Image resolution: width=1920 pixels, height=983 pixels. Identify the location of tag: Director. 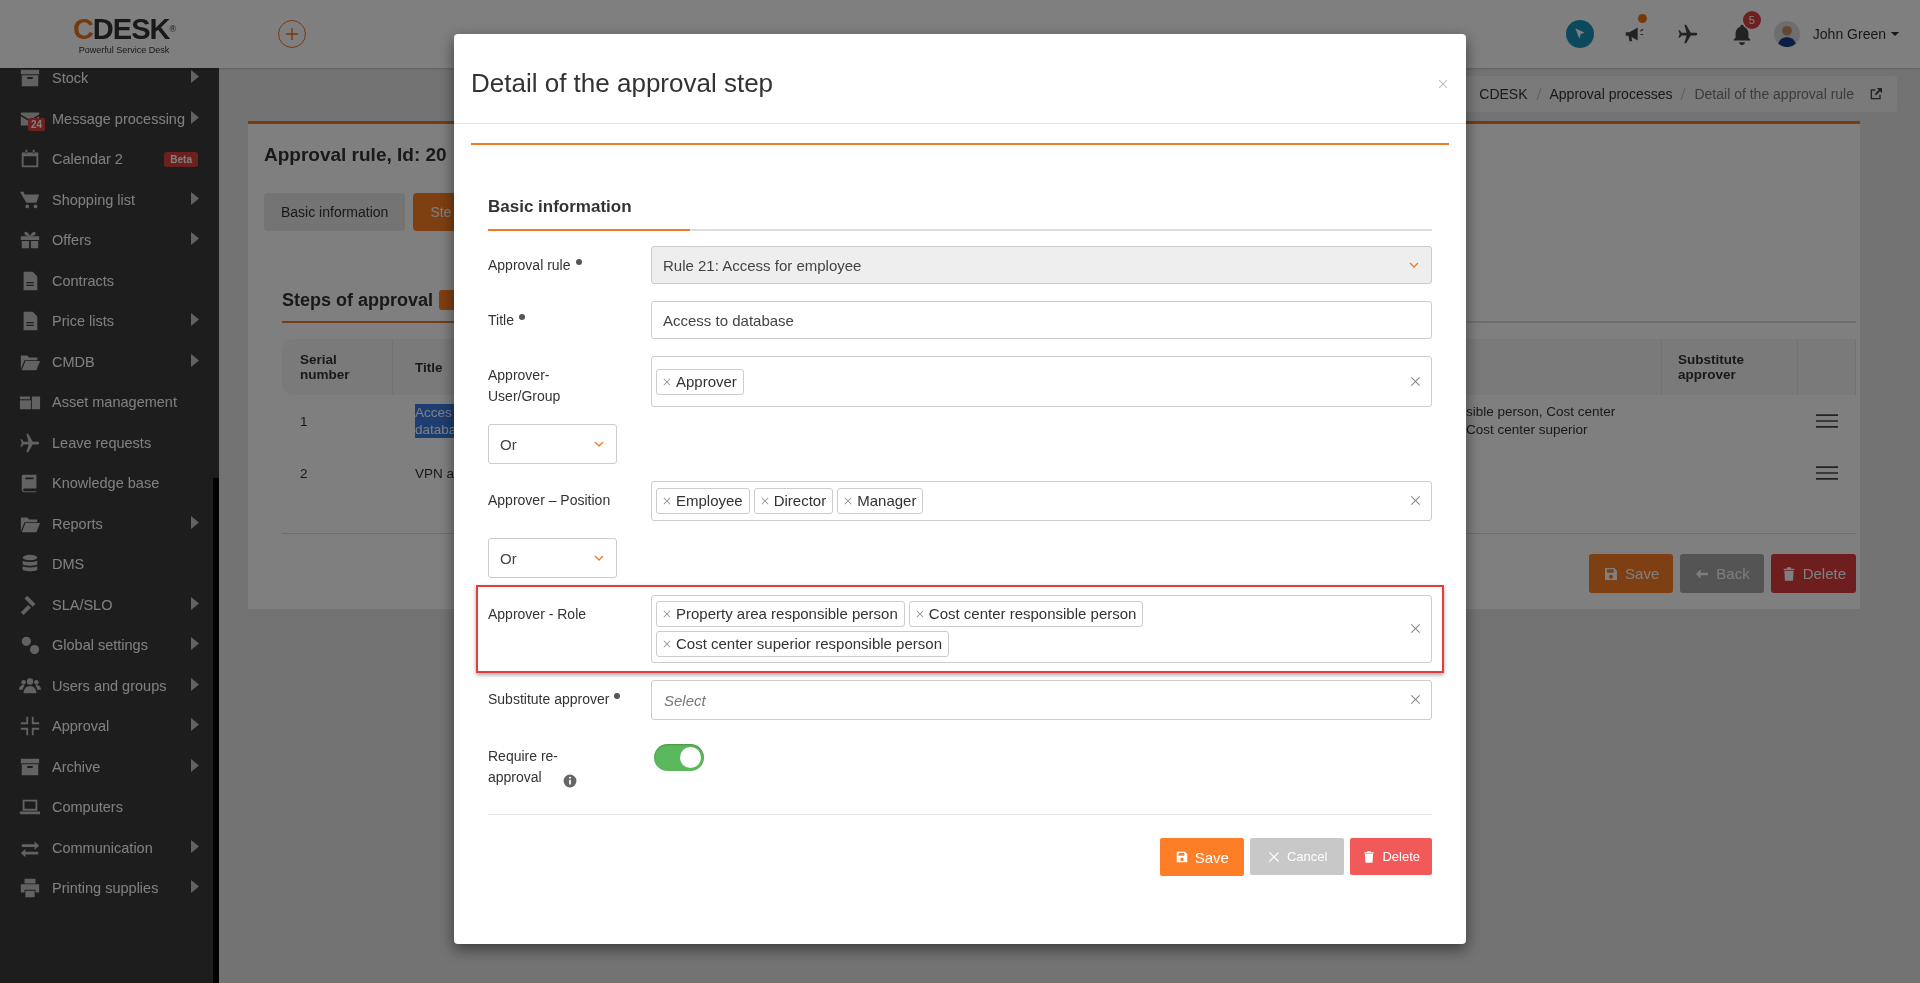
(793, 501).